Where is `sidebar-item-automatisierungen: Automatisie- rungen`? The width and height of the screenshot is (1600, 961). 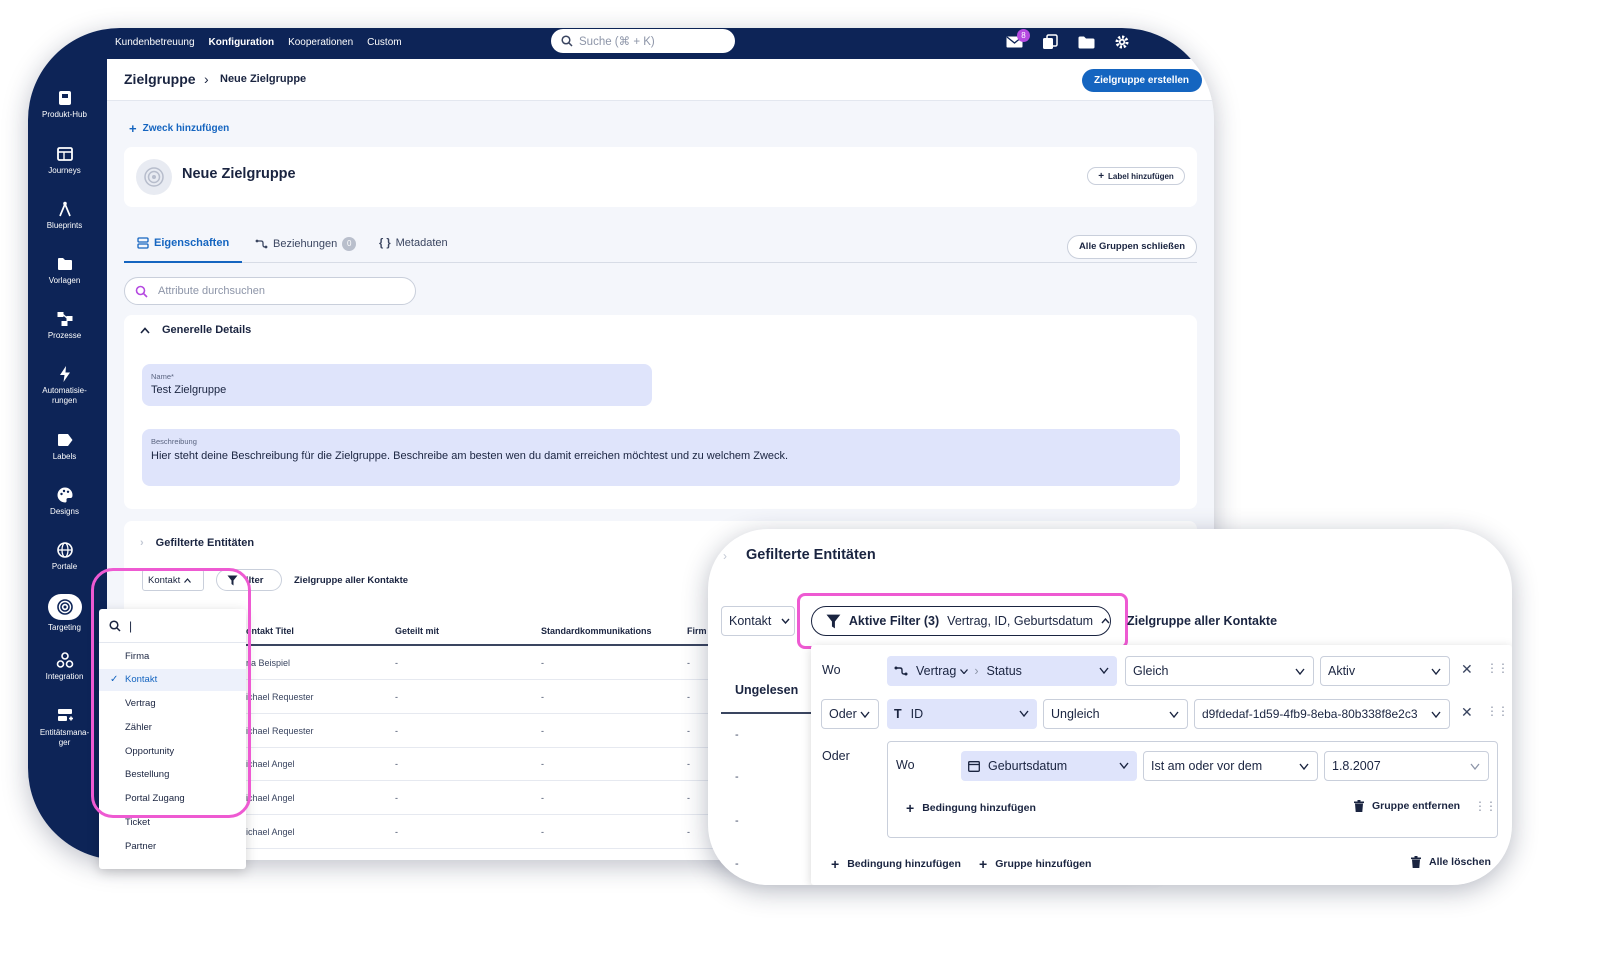
sidebar-item-automatisierungen: Automatisie- rungen is located at coordinates (64, 385).